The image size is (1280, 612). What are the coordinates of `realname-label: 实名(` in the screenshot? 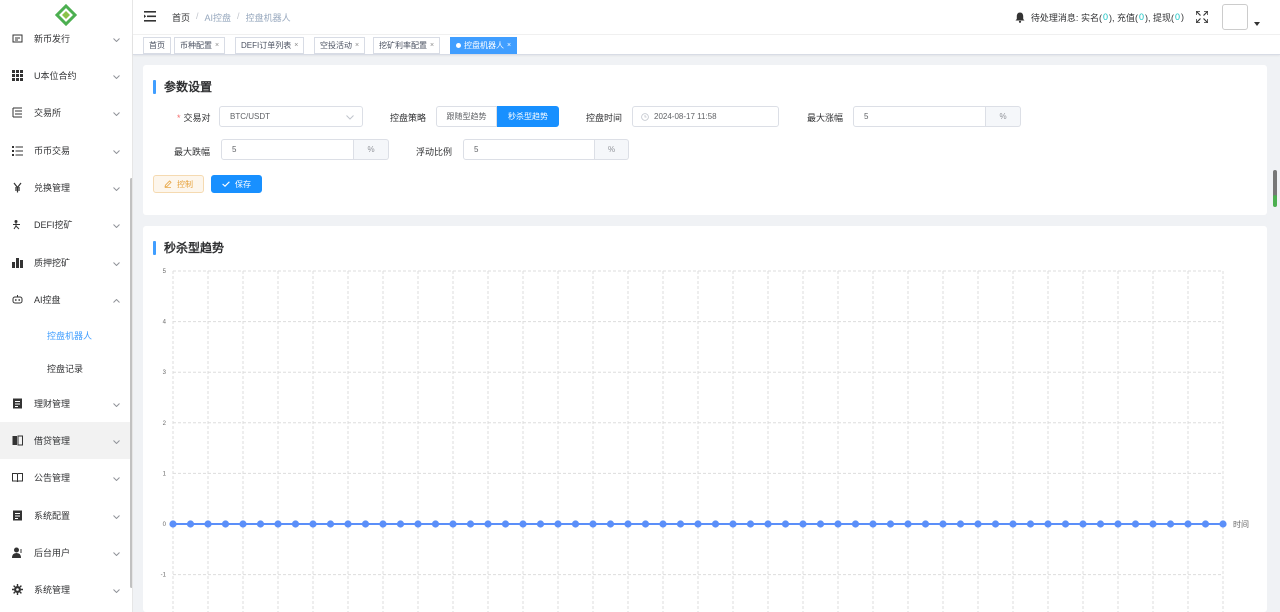 It's located at (1091, 17).